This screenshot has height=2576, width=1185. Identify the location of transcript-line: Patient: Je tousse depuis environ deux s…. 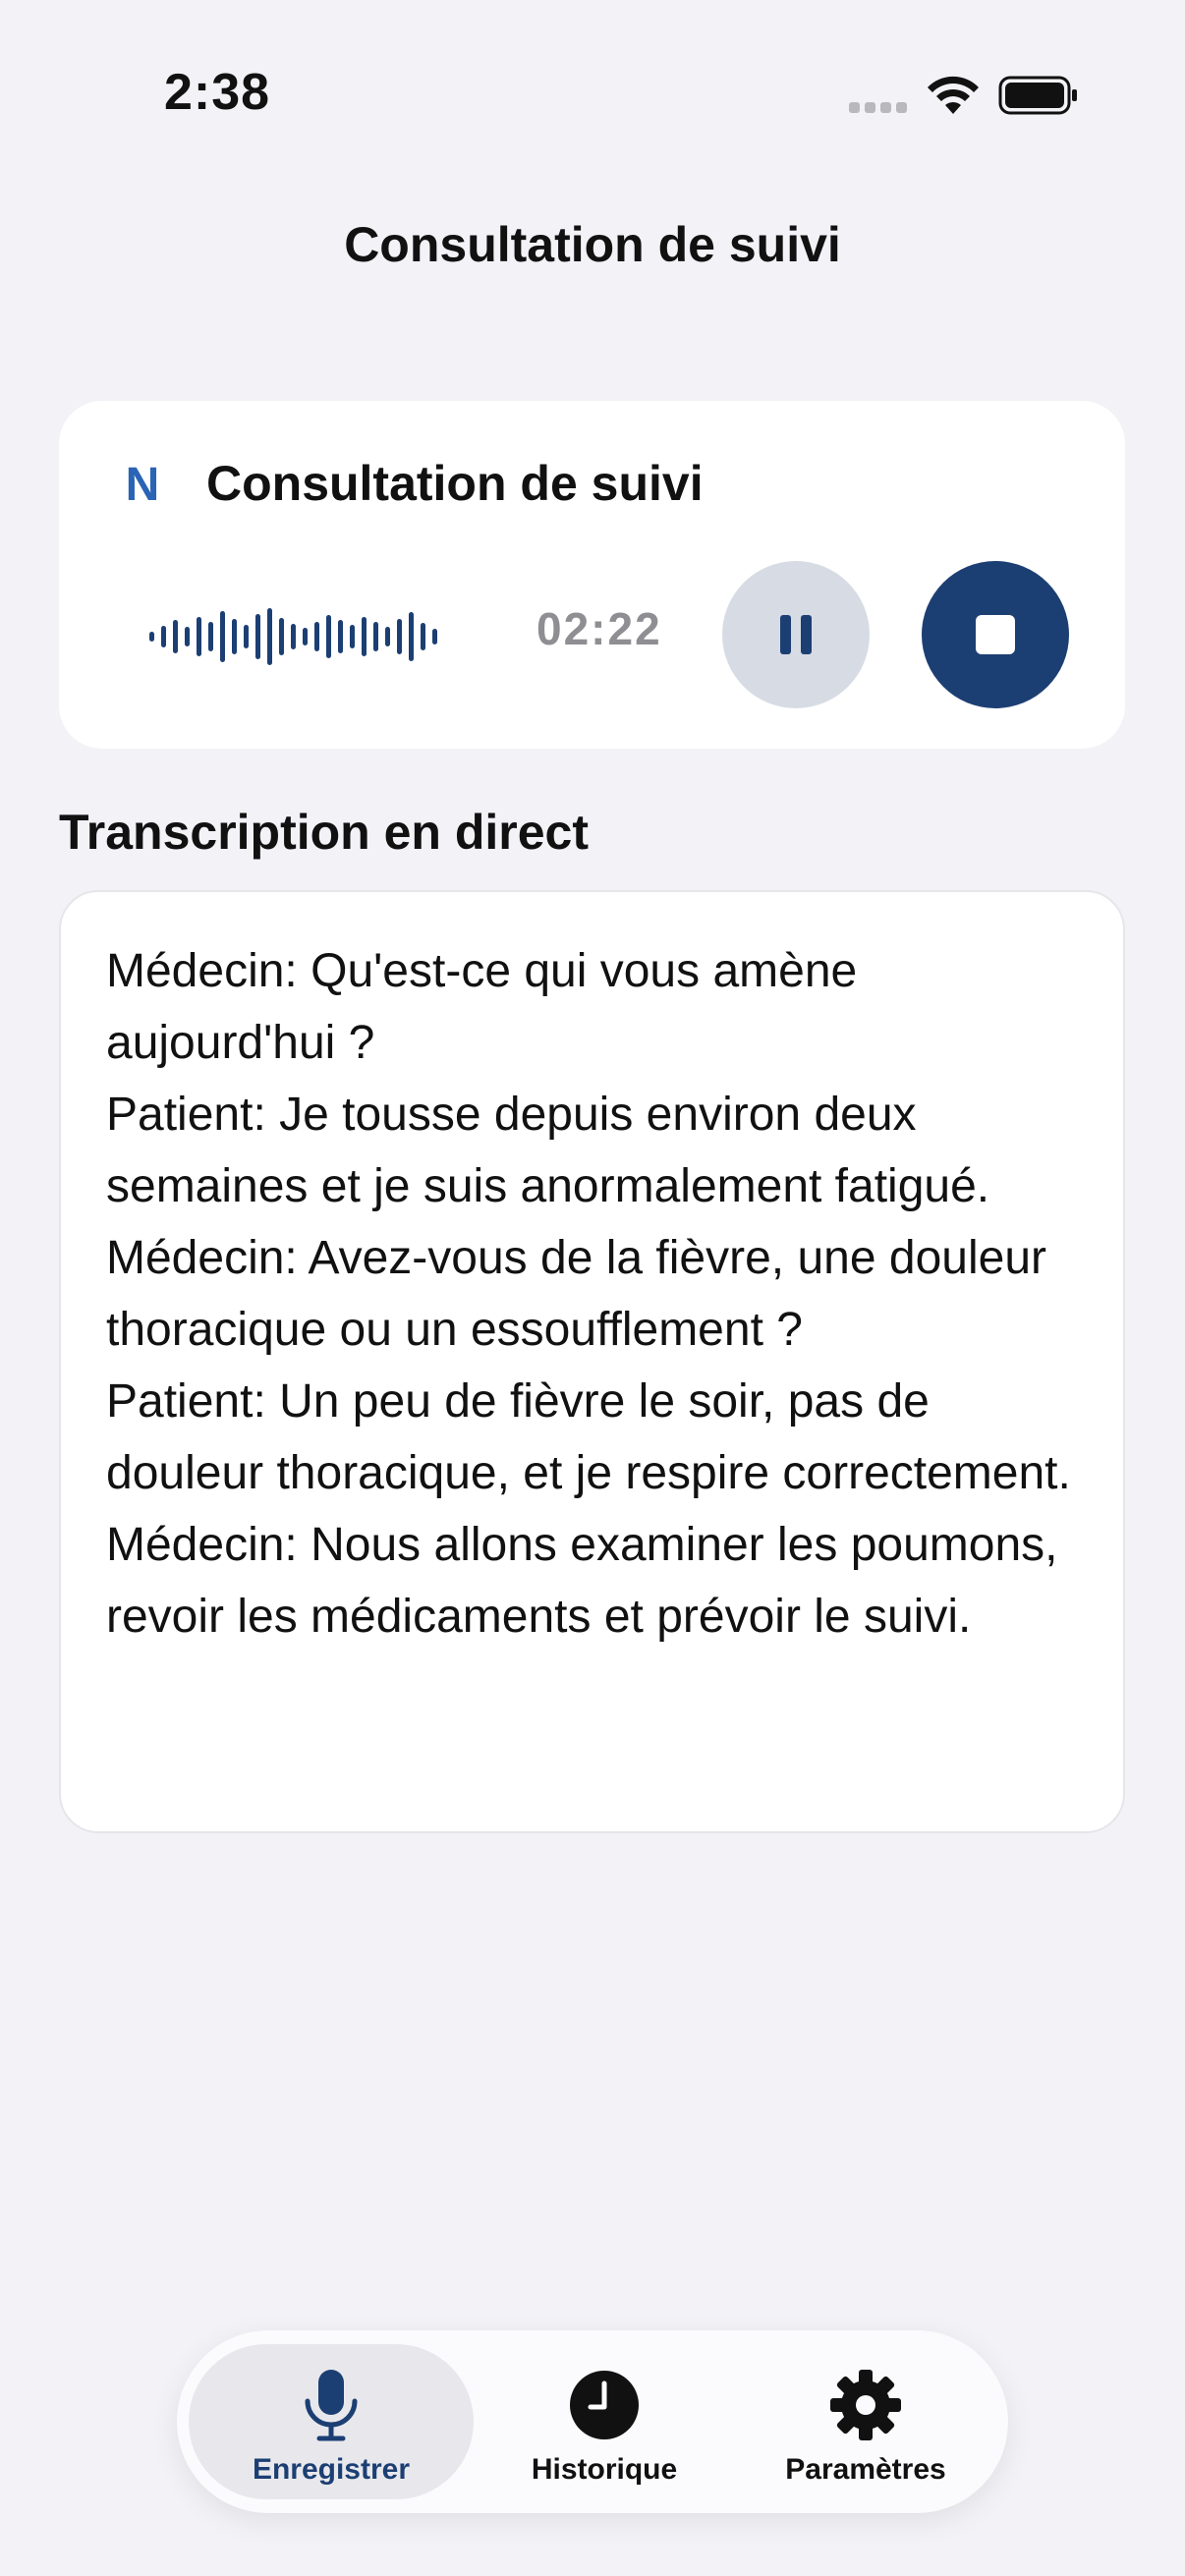
(548, 1150).